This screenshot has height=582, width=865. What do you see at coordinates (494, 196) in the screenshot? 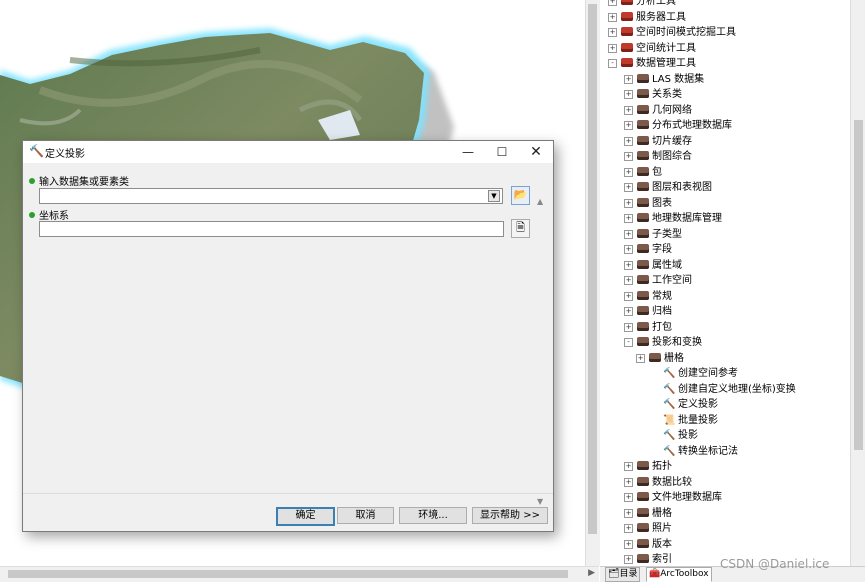
I see `dropdown-arrow-icon: ▼` at bounding box center [494, 196].